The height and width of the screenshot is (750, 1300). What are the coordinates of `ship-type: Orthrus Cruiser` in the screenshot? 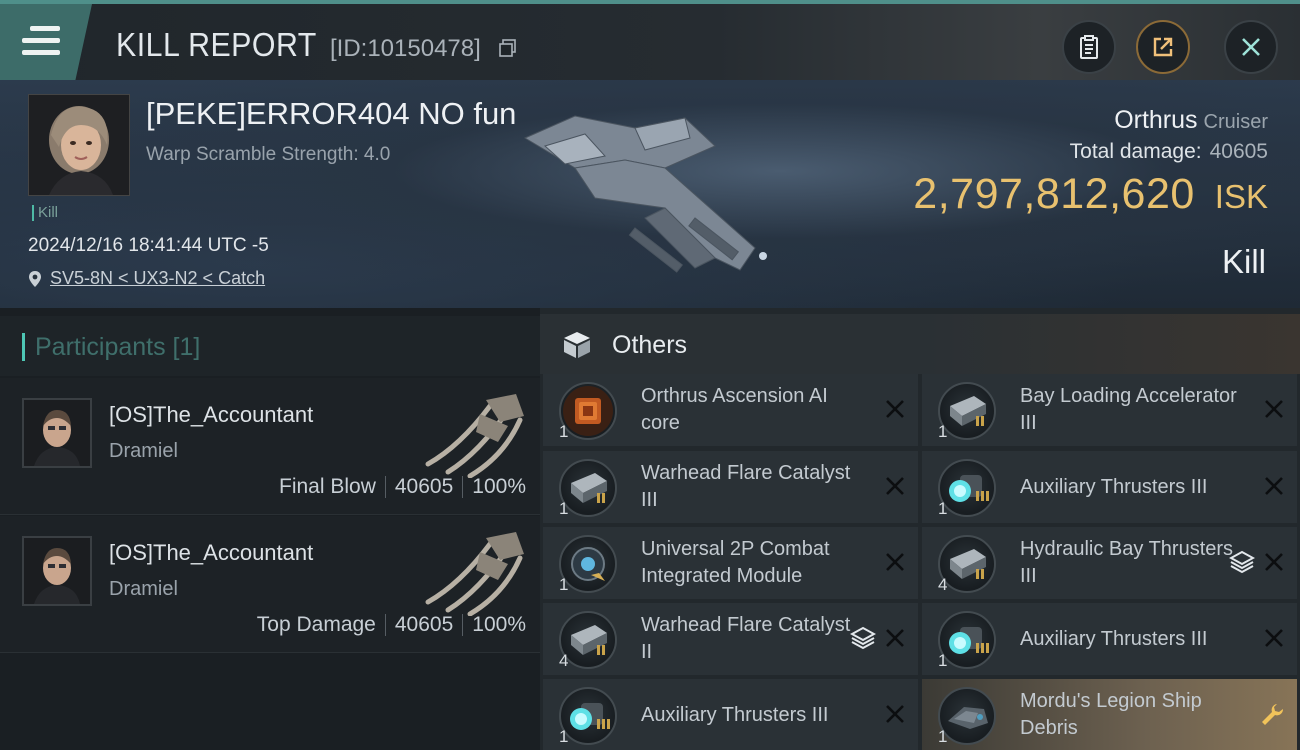 It's located at (1191, 120).